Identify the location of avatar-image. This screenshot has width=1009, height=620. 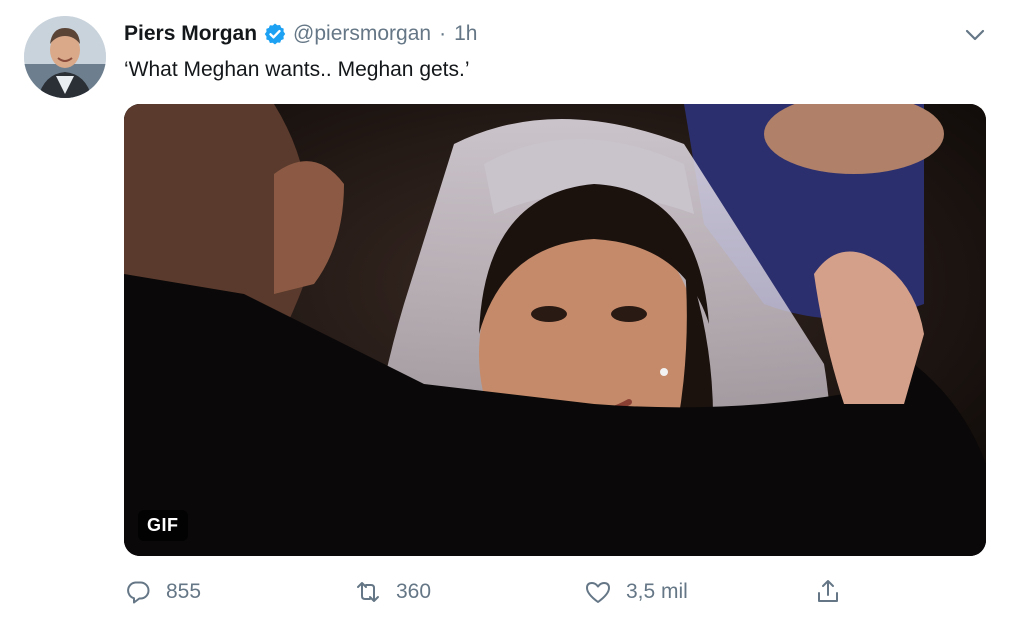
(65, 57).